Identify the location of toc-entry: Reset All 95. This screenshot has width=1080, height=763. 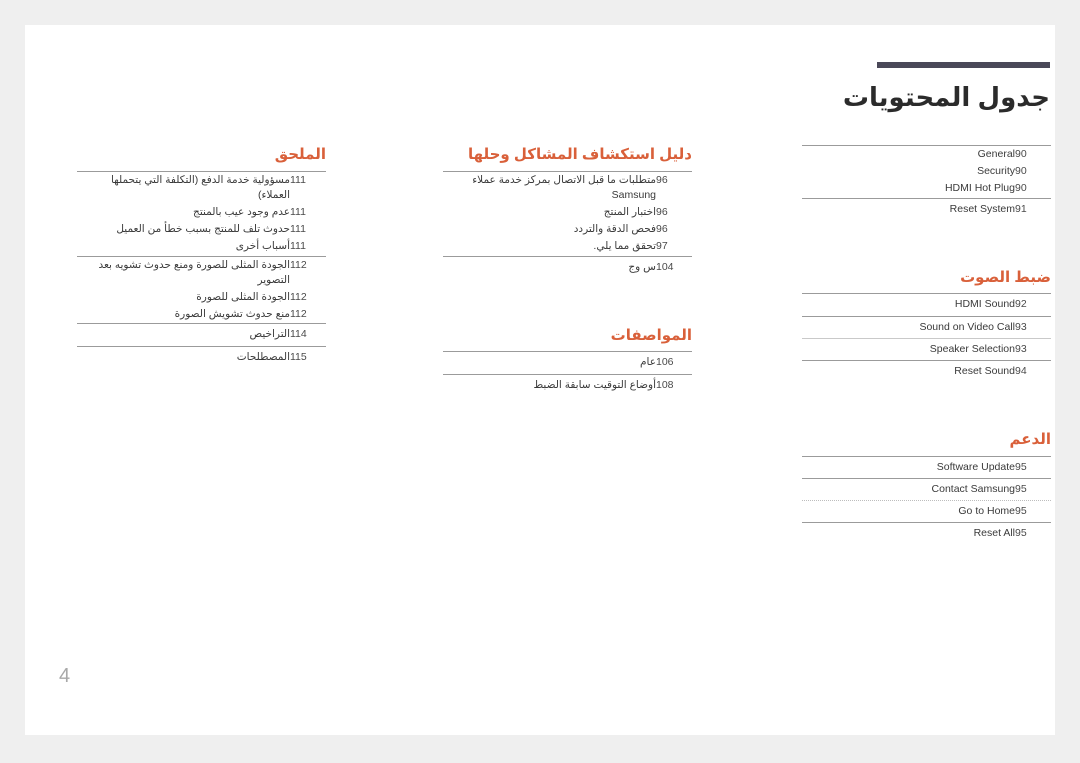
(926, 533).